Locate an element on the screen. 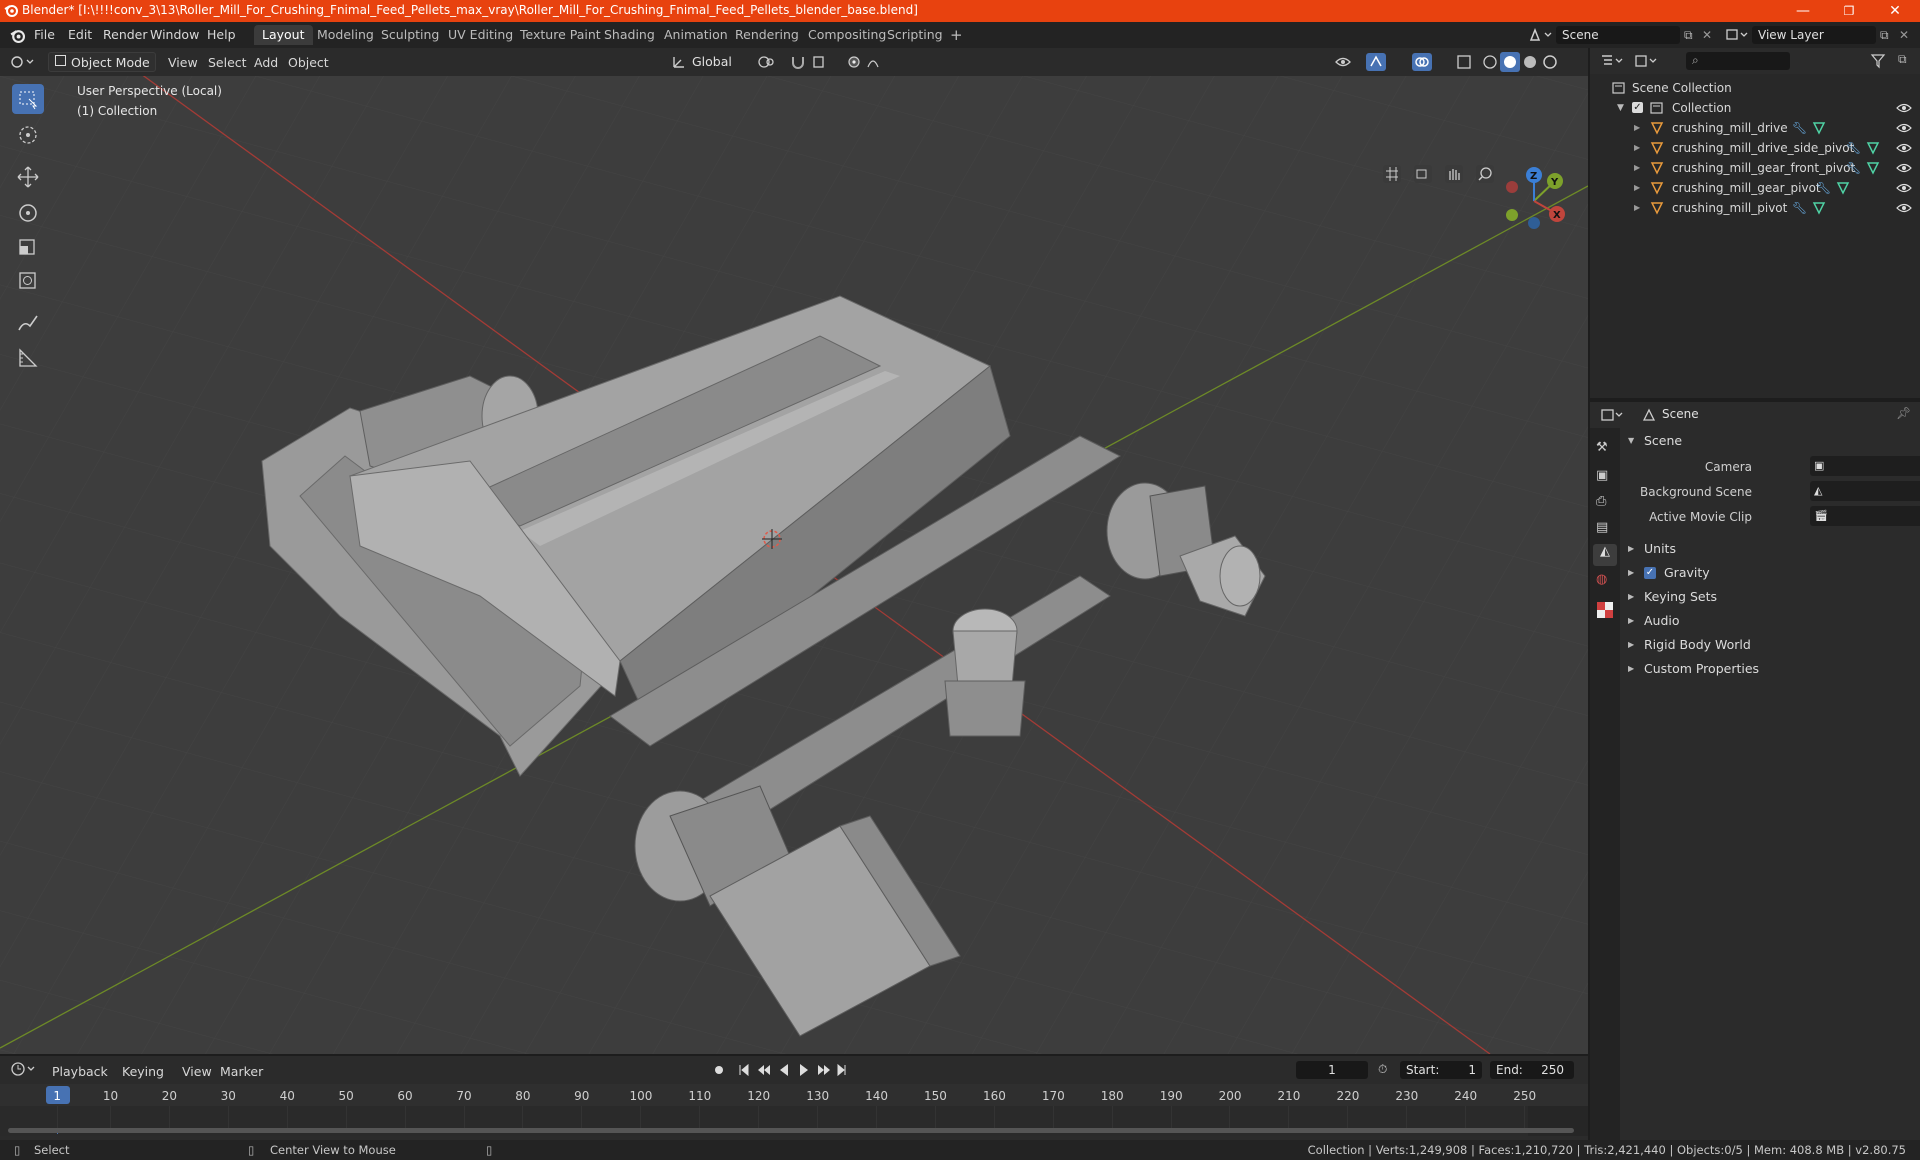 The height and width of the screenshot is (1160, 1920). xray-toggle-icon is located at coordinates (1464, 62).